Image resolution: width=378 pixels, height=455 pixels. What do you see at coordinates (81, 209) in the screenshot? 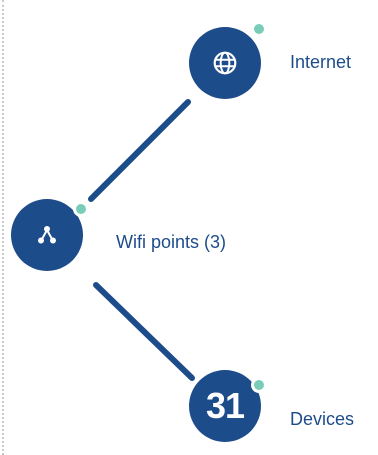
I see `wifi-points-status-dot` at bounding box center [81, 209].